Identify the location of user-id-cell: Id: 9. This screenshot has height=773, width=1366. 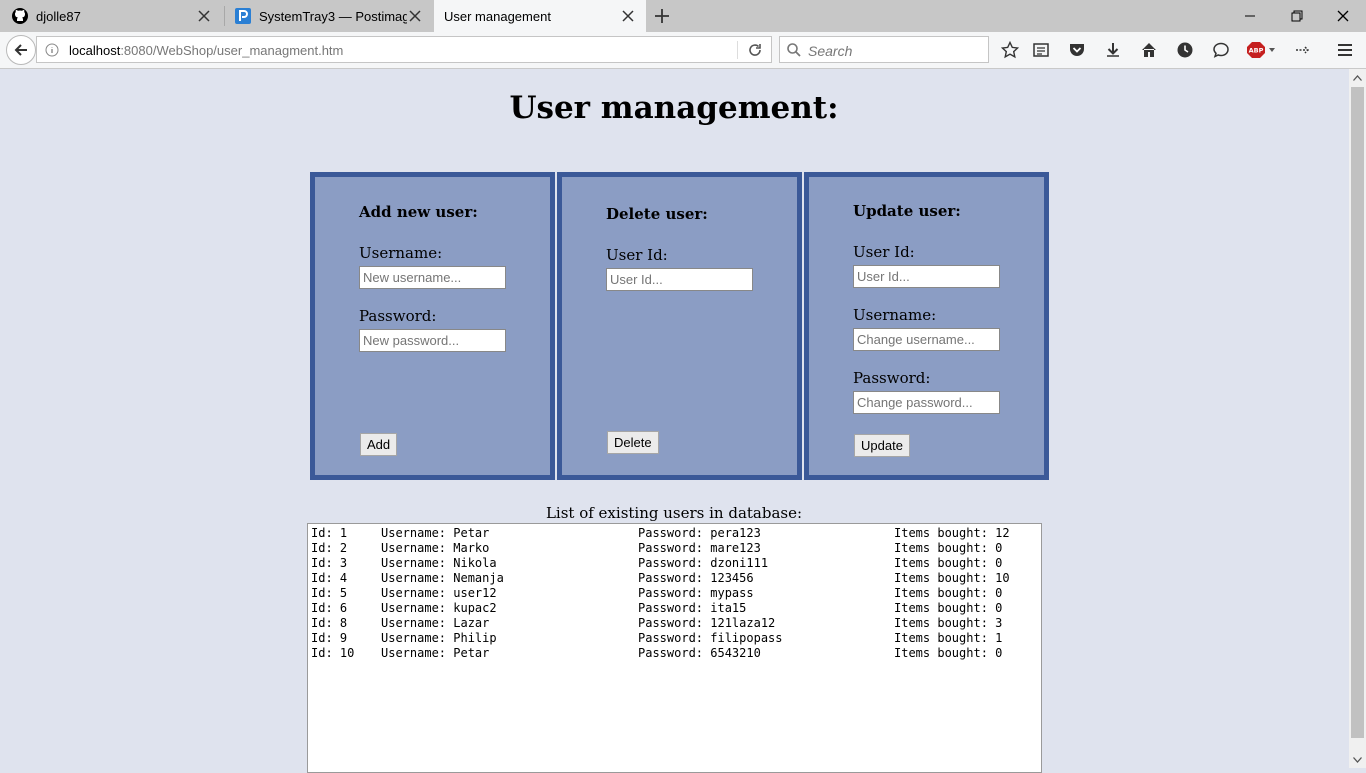
(329, 638).